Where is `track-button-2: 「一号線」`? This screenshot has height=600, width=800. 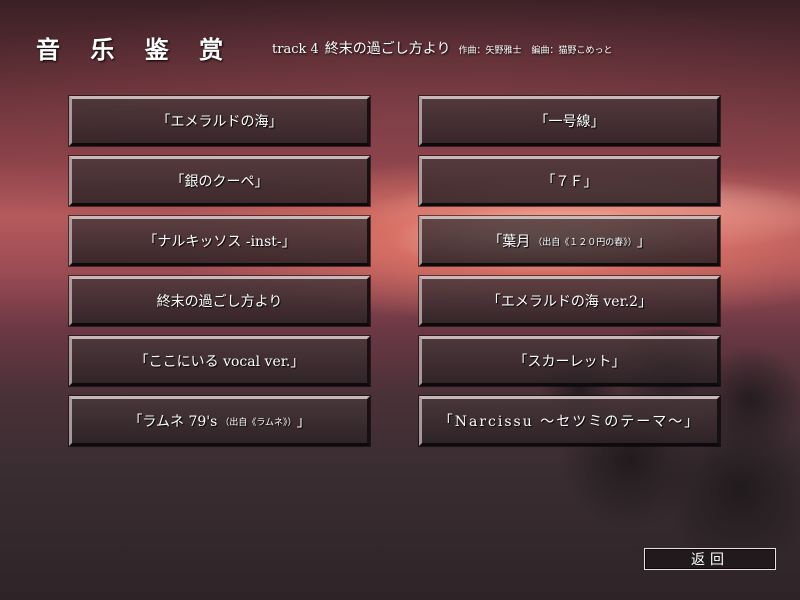 track-button-2: 「一号線」 is located at coordinates (569, 121).